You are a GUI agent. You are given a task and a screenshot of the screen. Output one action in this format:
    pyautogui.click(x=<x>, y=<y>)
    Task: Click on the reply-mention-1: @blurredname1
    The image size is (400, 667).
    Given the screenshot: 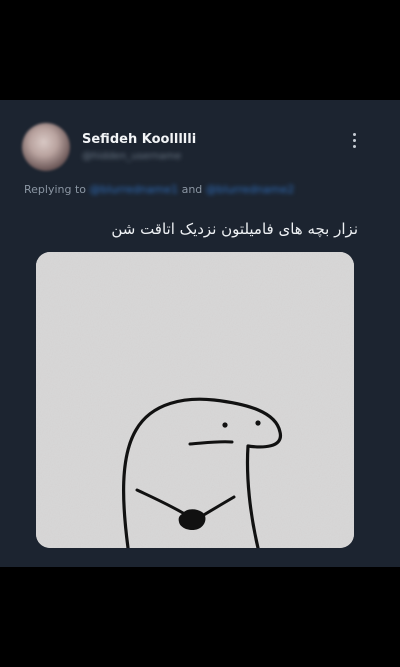 What is the action you would take?
    pyautogui.click(x=134, y=189)
    